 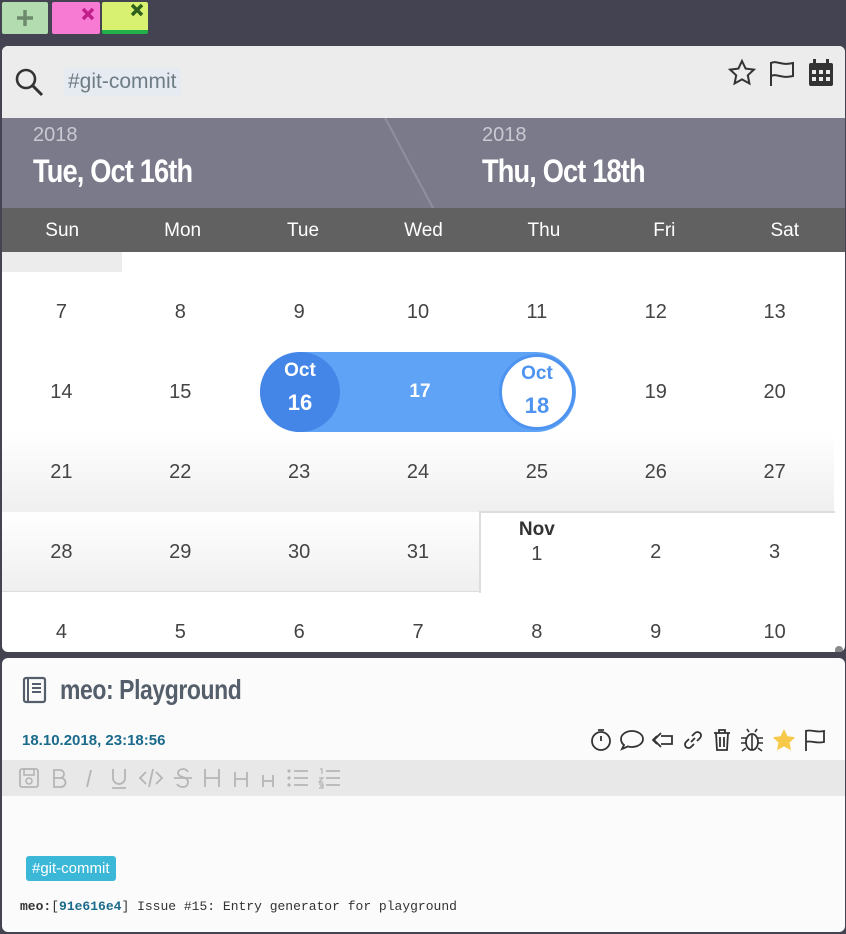 I want to click on date-range-header: 2018 Tue, Oct 16th 2018 Thu, Oct 18th, so click(x=423, y=163).